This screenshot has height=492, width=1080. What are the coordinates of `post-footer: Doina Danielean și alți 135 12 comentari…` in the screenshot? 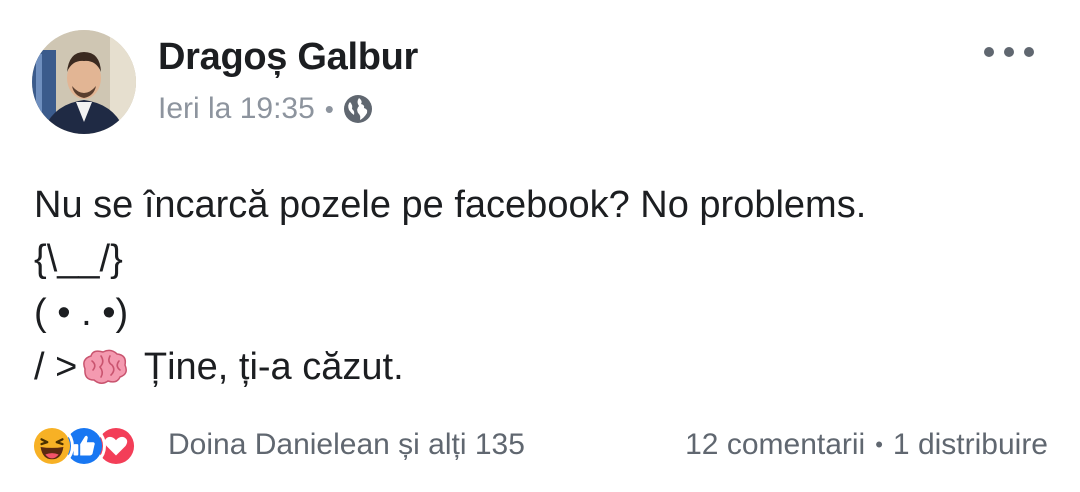 It's located at (540, 446).